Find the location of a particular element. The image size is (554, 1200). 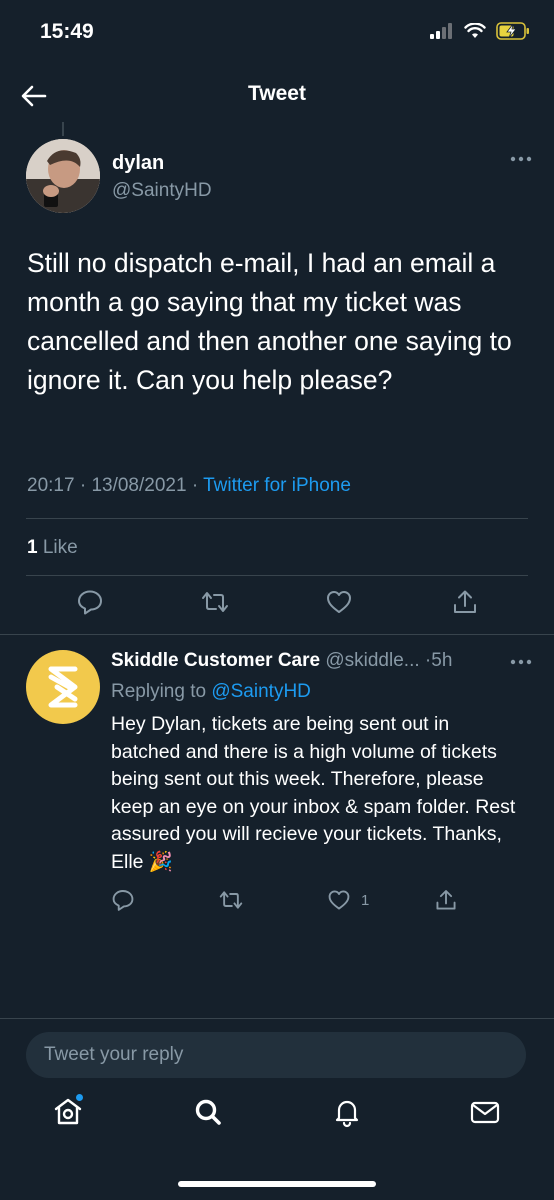

reply-like-count: 1 is located at coordinates (365, 900).